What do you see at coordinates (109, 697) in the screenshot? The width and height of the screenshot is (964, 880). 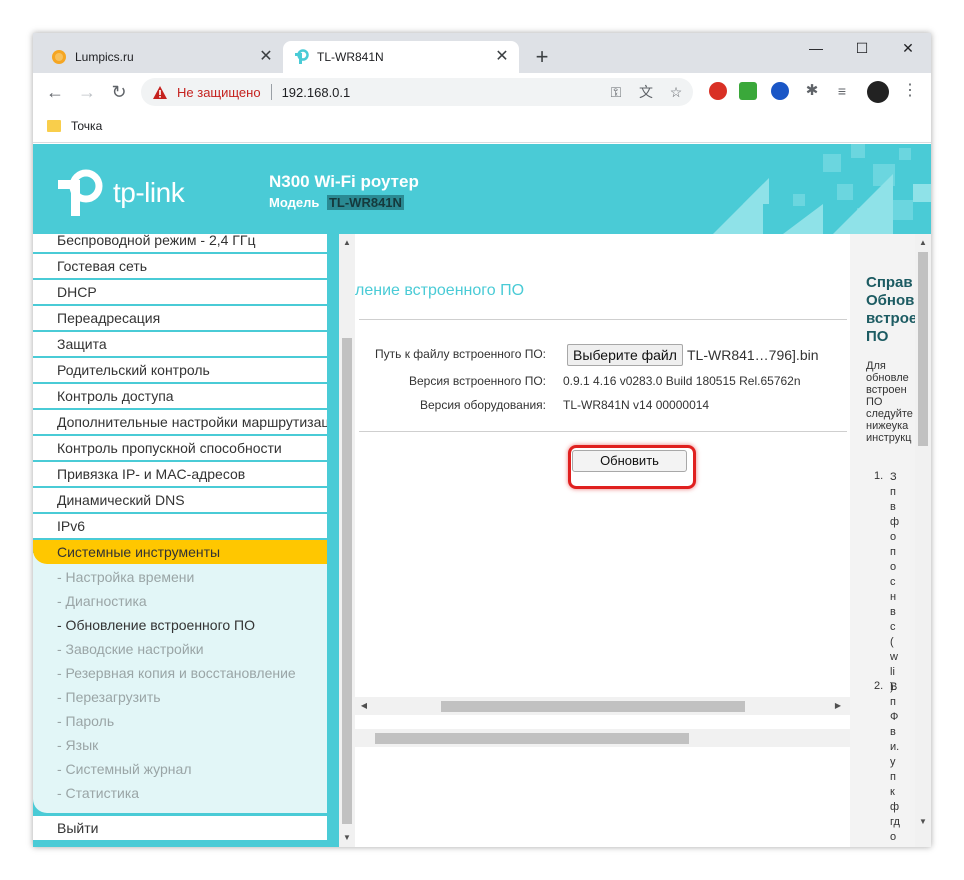 I see `submenu-reboot: - Перезагрузить` at bounding box center [109, 697].